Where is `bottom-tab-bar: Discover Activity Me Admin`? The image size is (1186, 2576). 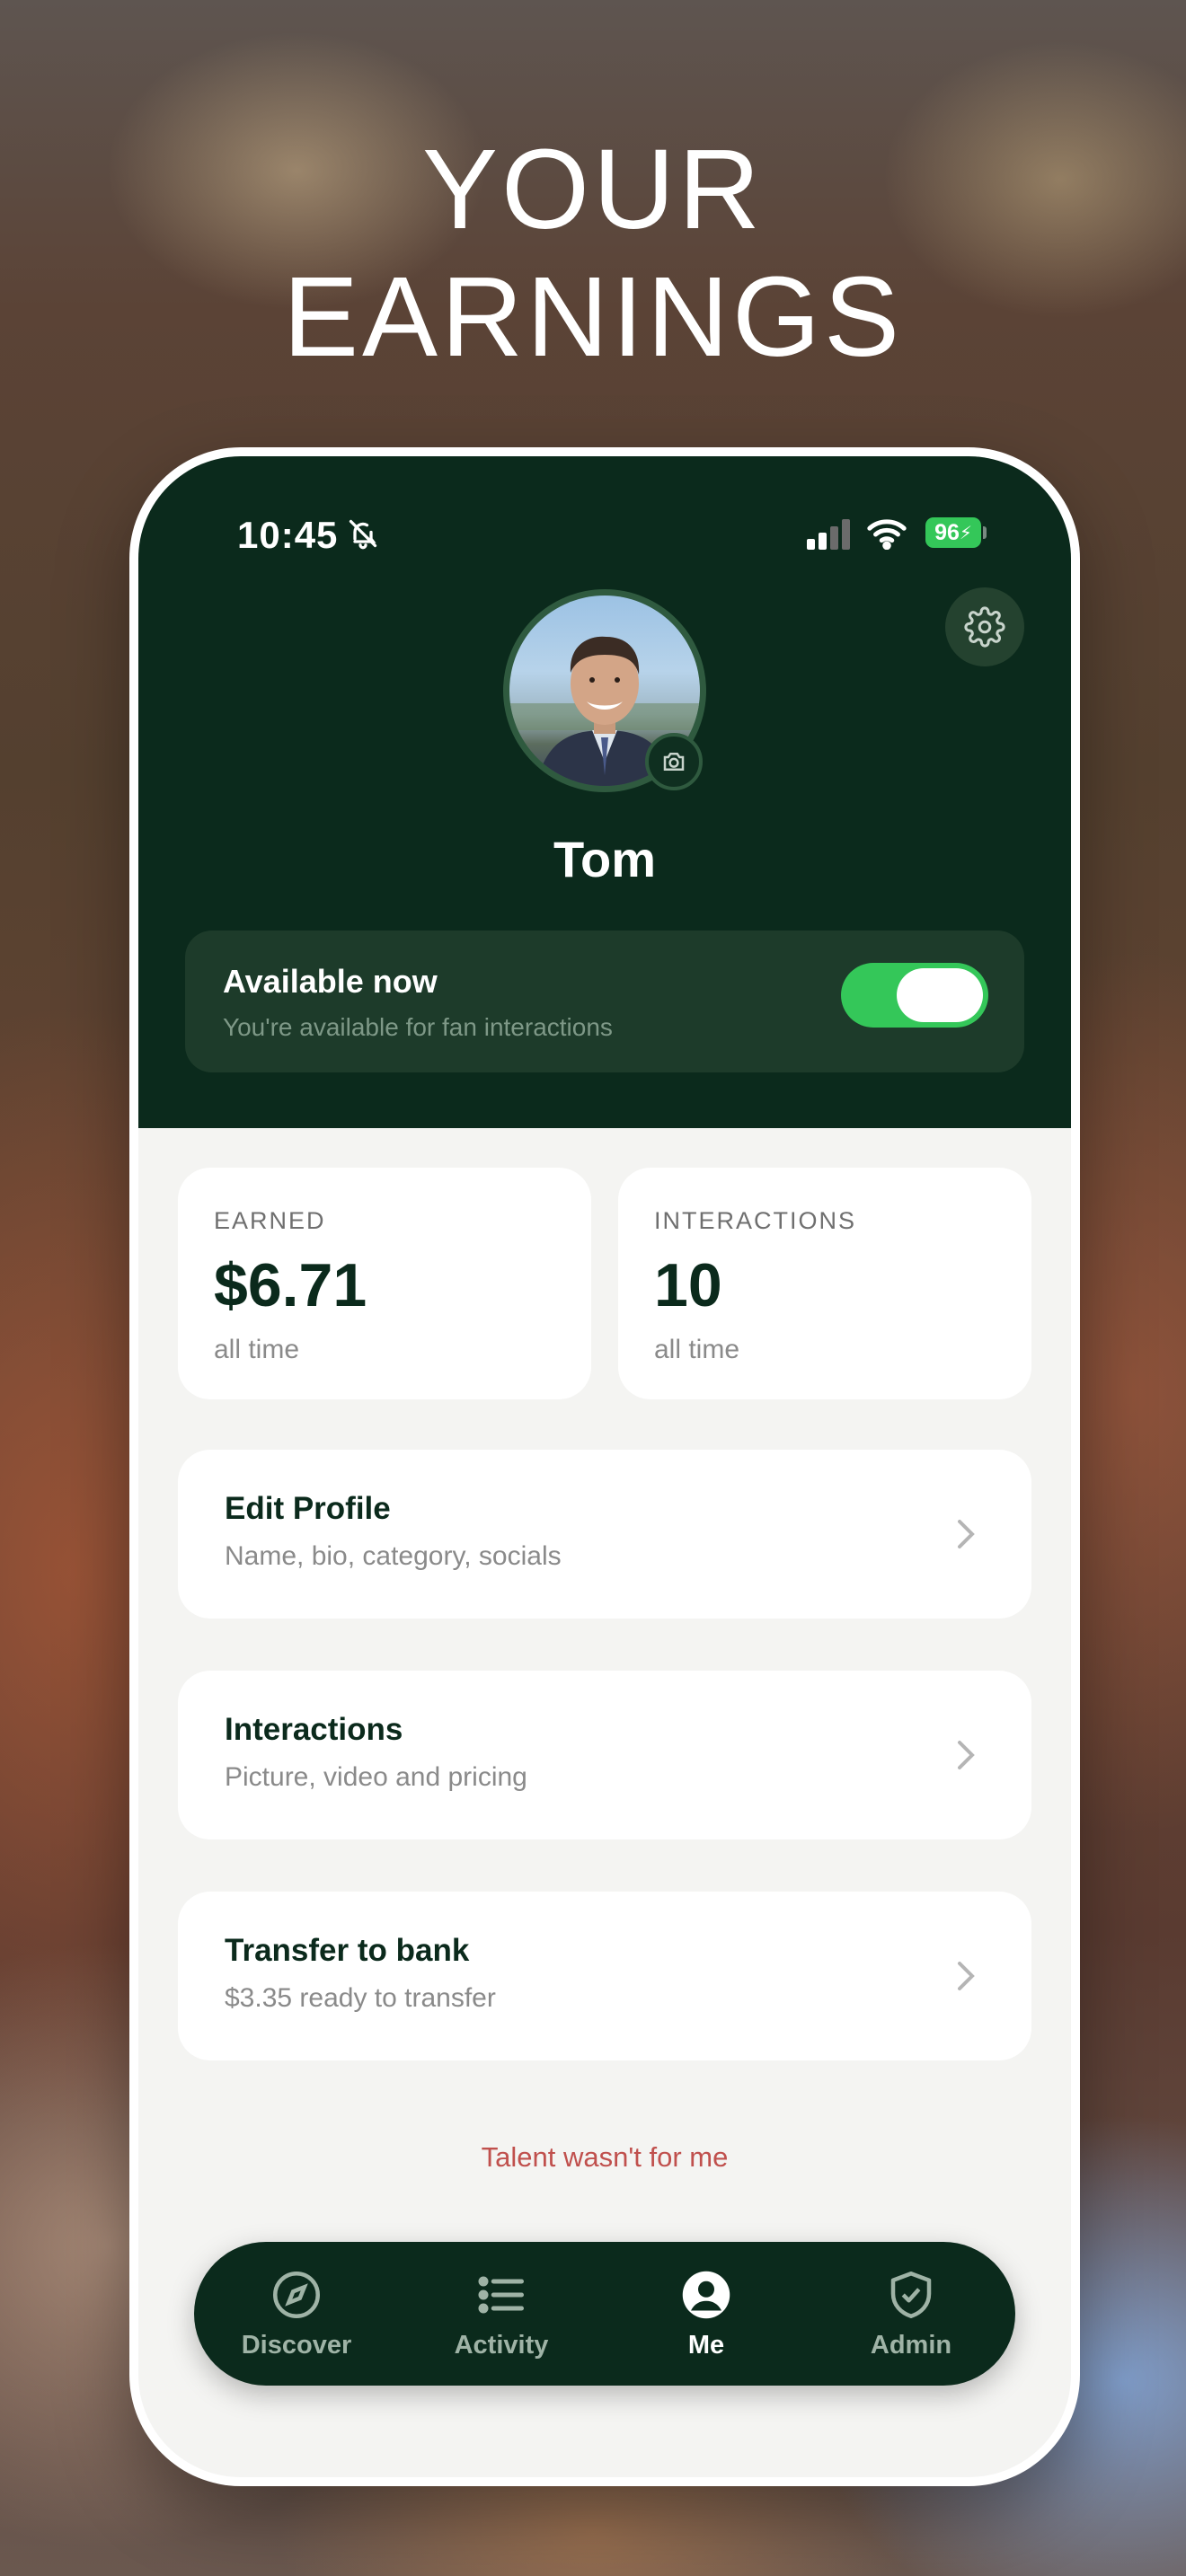 bottom-tab-bar: Discover Activity Me Admin is located at coordinates (604, 2314).